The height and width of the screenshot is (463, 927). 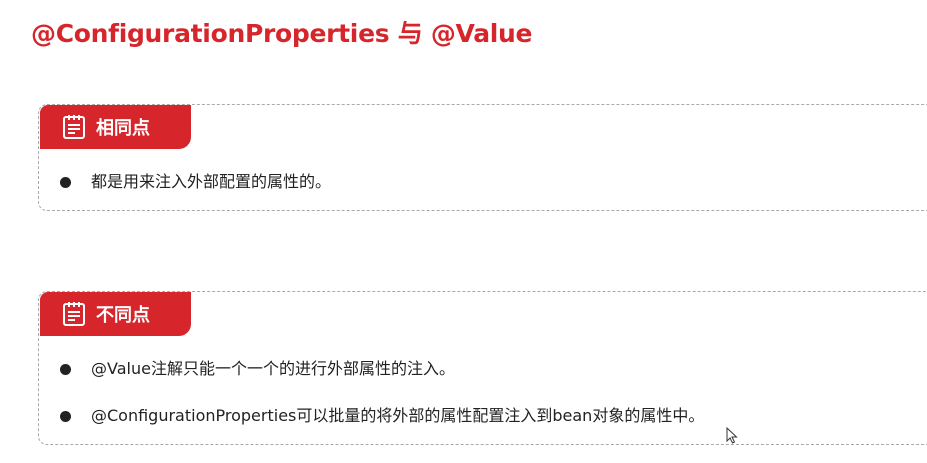 I want to click on list-item: 都是用来注入外部配置的属性的。, so click(x=483, y=182).